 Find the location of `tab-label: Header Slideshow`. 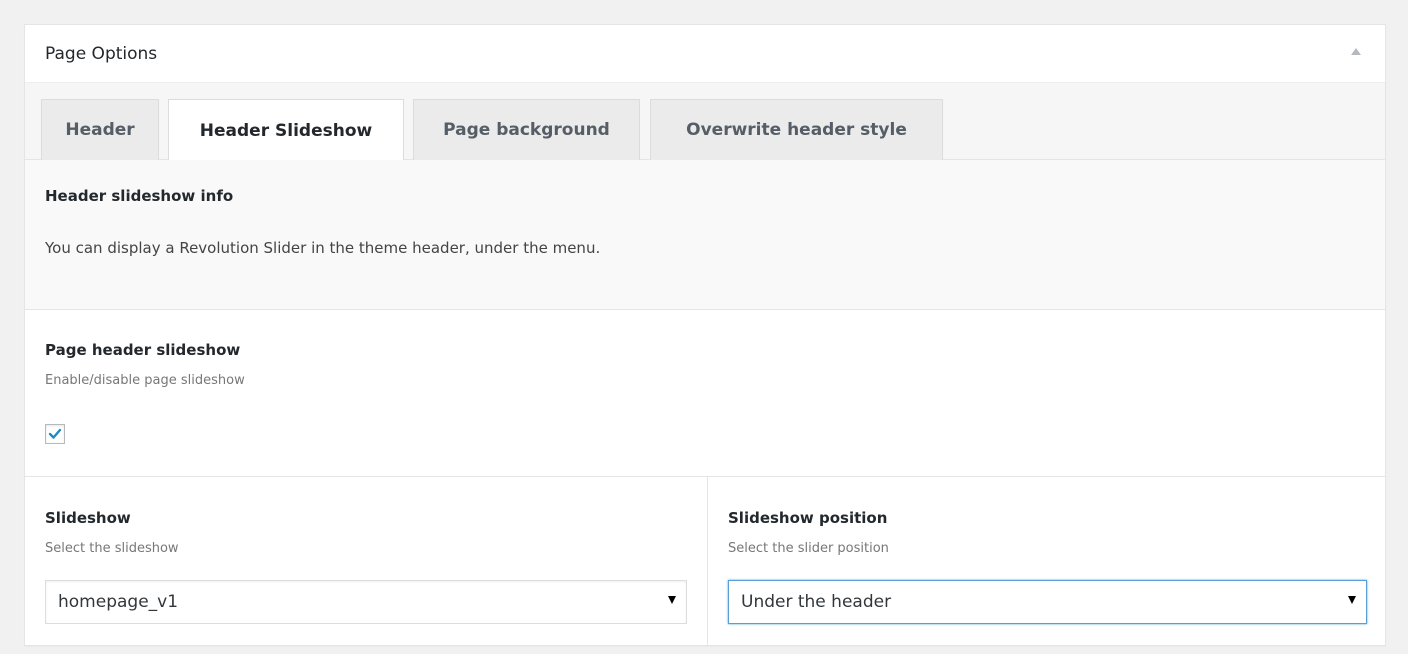

tab-label: Header Slideshow is located at coordinates (286, 130).